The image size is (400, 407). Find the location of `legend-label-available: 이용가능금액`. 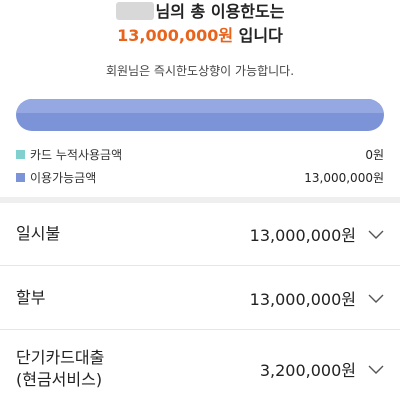

legend-label-available: 이용가능금액 is located at coordinates (63, 177).